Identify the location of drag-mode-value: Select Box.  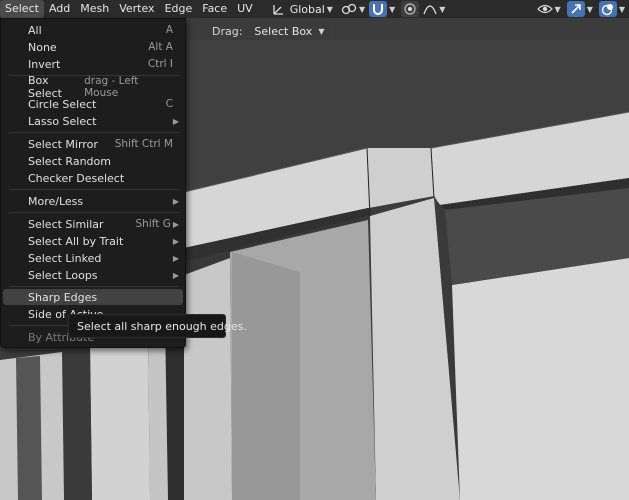
(283, 31).